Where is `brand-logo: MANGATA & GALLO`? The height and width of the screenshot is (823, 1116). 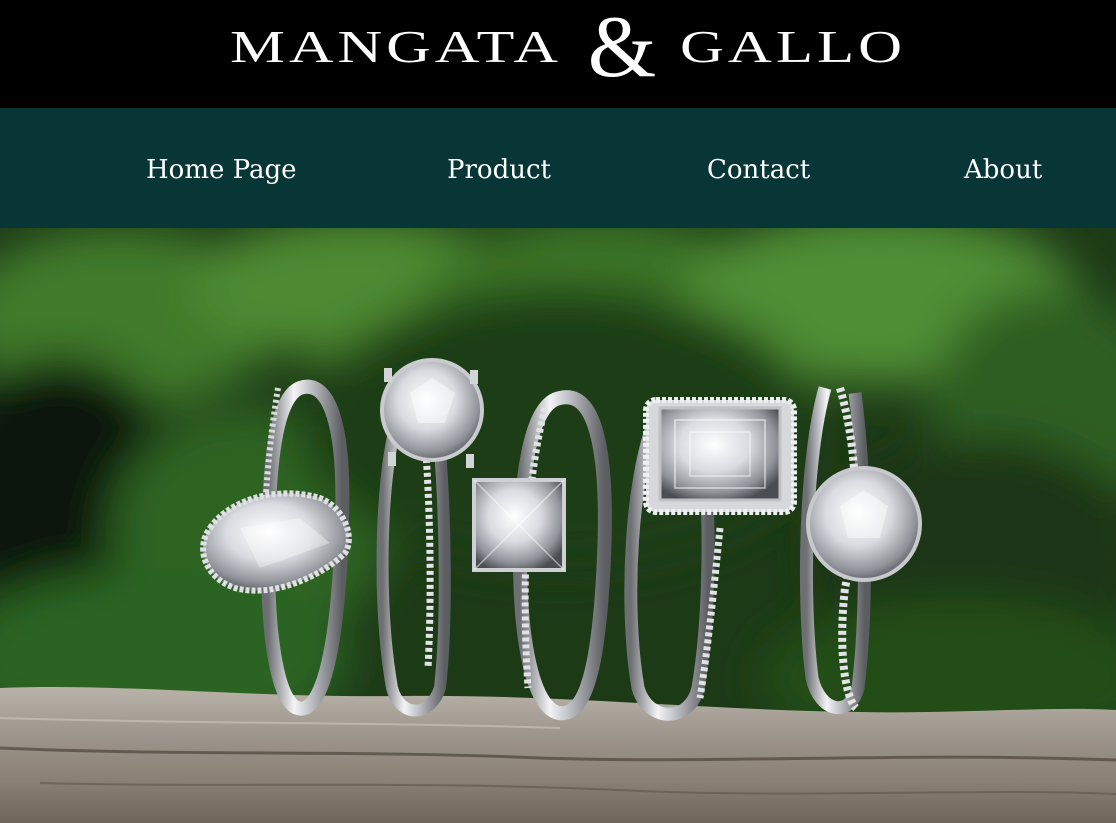 brand-logo: MANGATA & GALLO is located at coordinates (558, 54).